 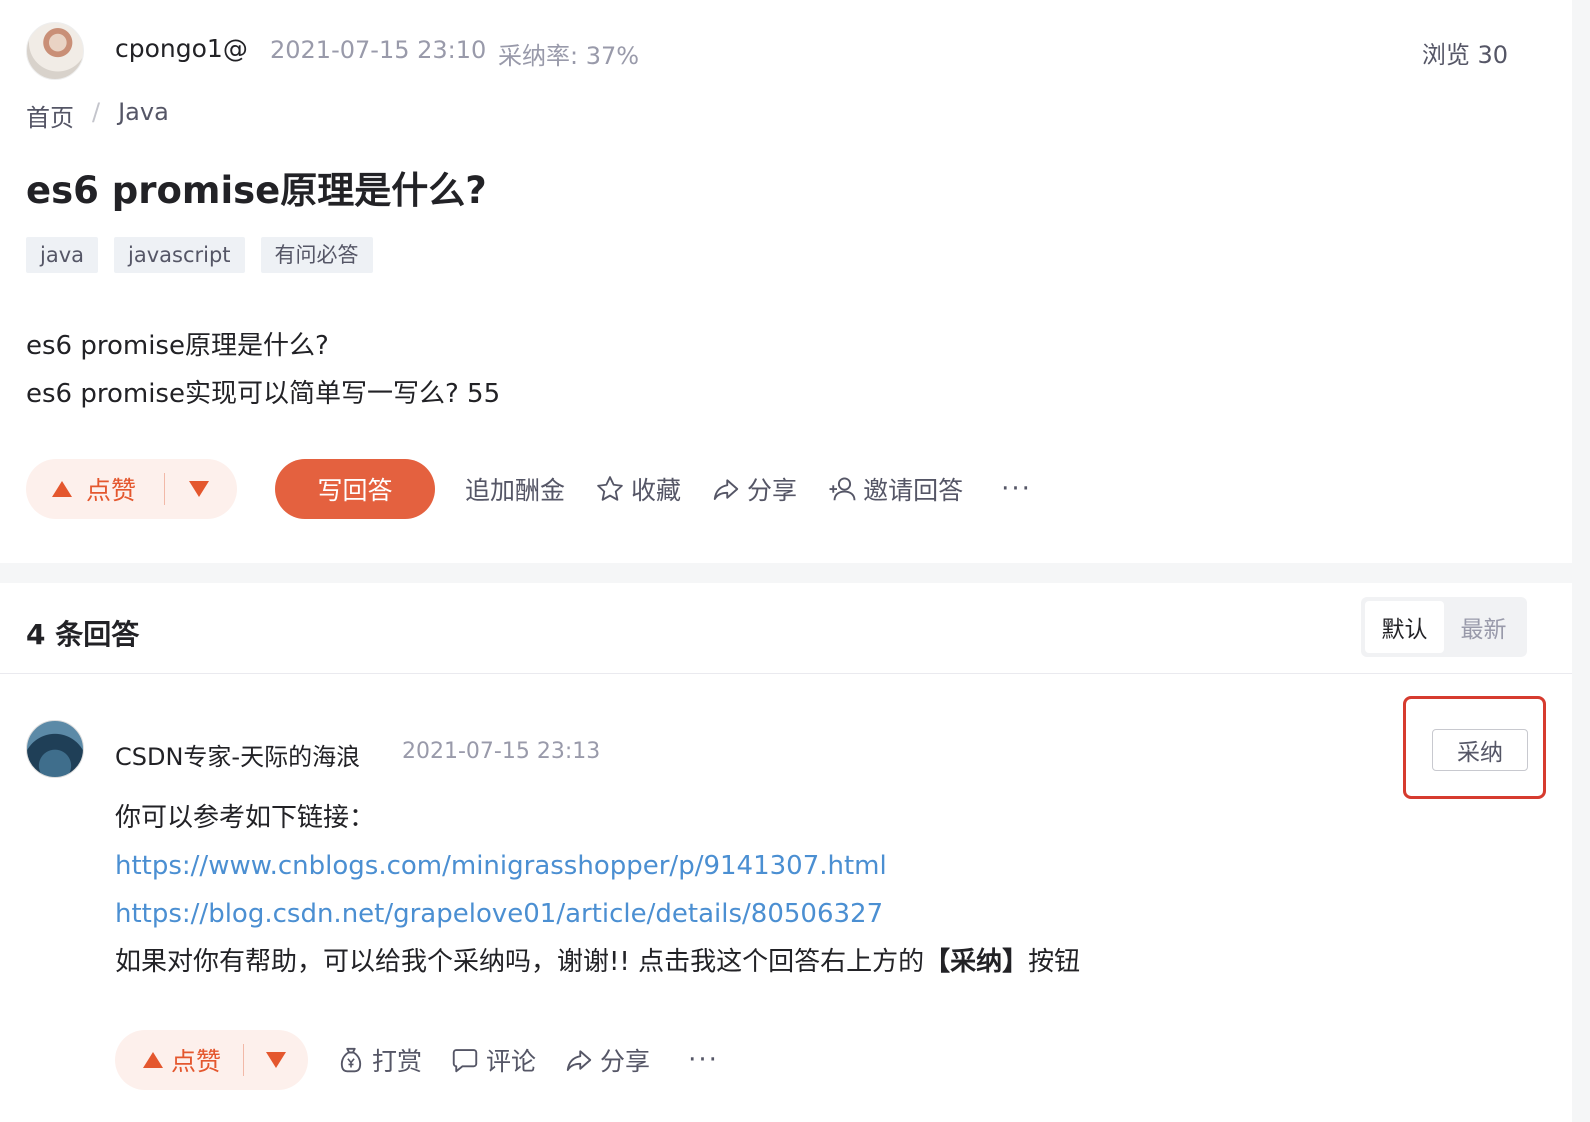 I want to click on answer-vote-pill: 点赞, so click(x=212, y=1060).